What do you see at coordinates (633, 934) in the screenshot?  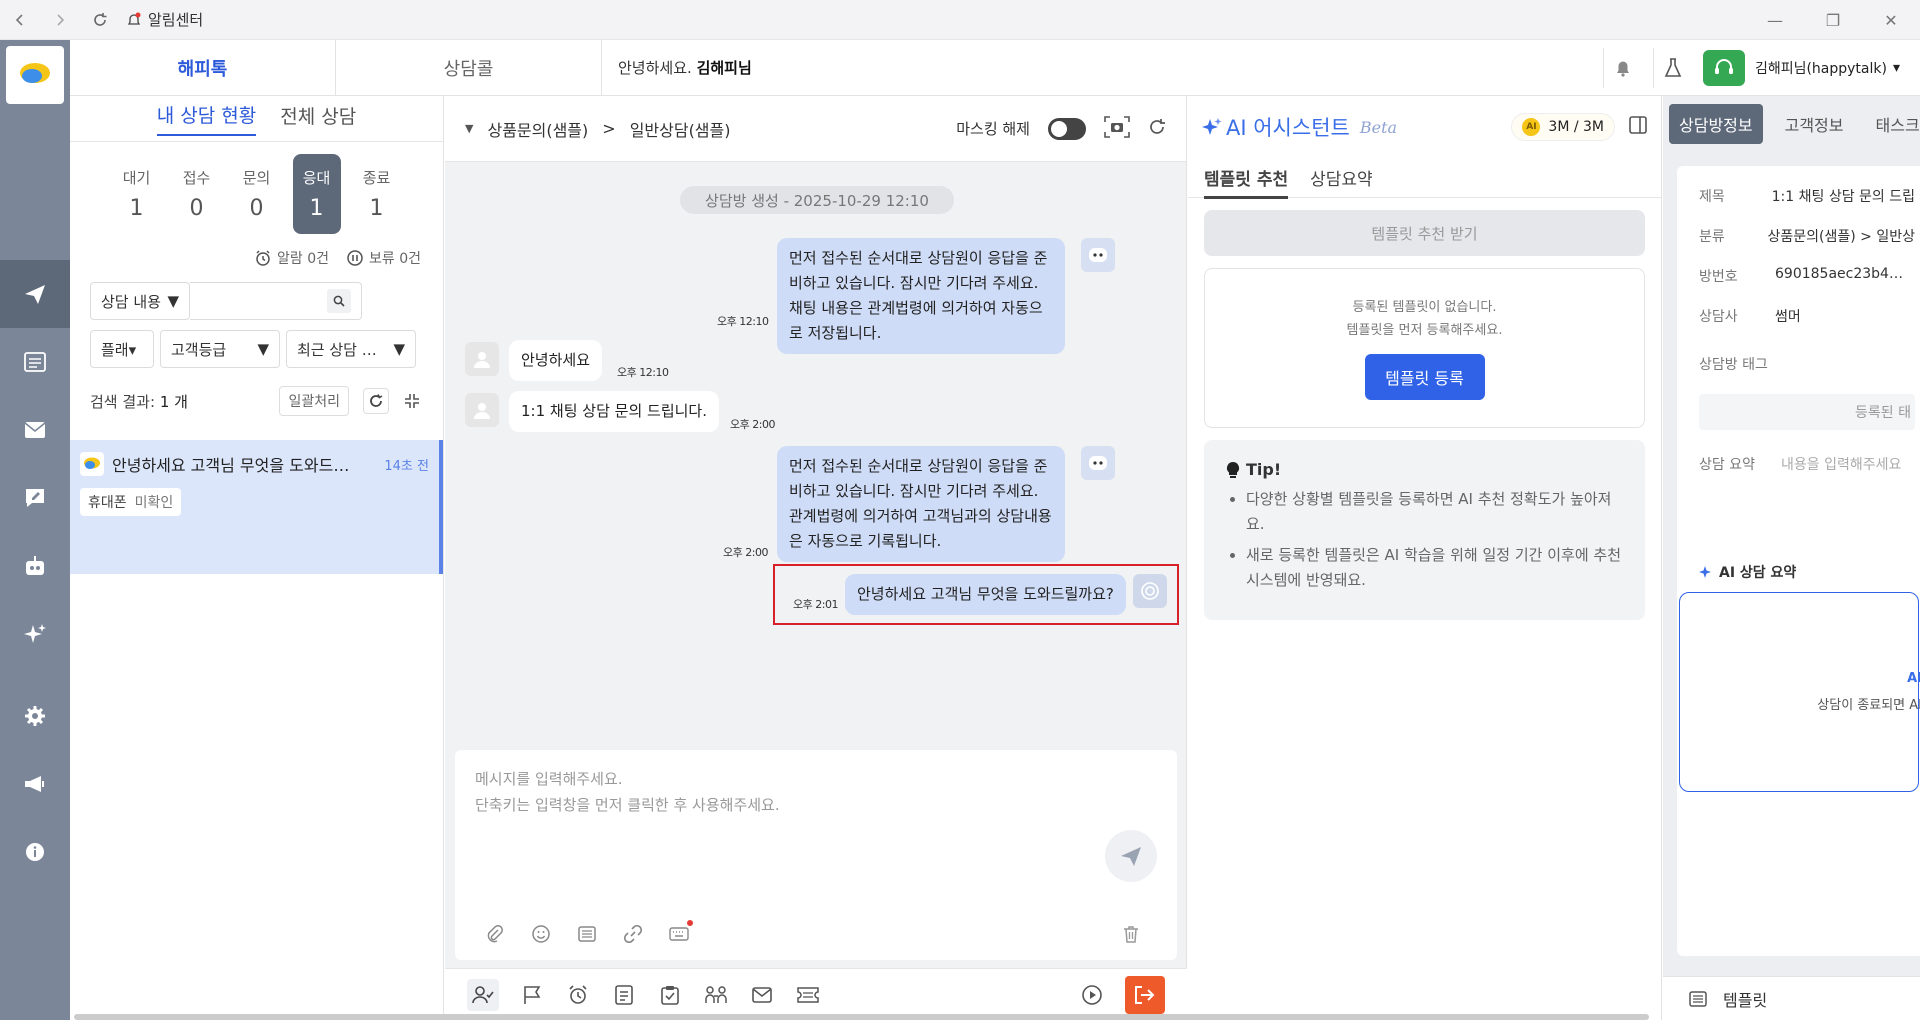 I see `link-icon` at bounding box center [633, 934].